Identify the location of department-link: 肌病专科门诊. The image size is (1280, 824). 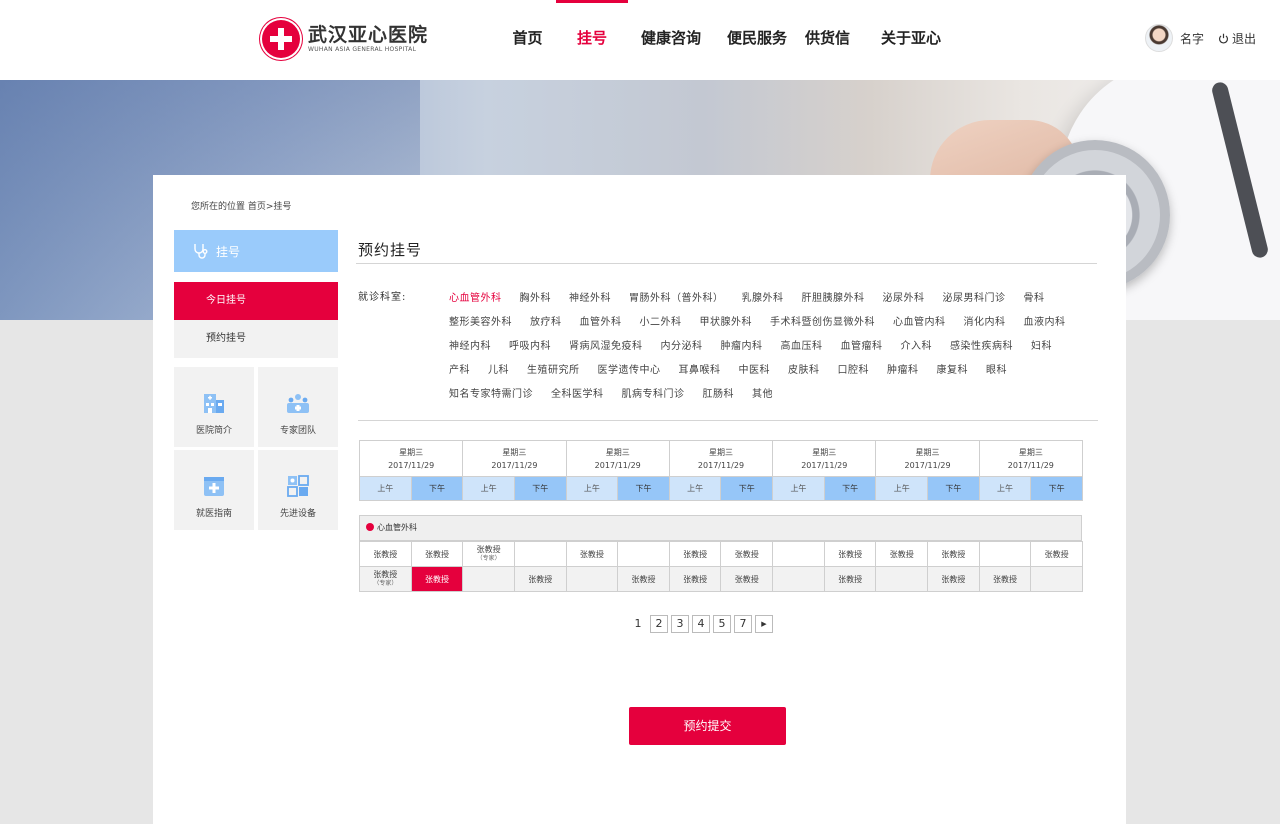
(653, 392).